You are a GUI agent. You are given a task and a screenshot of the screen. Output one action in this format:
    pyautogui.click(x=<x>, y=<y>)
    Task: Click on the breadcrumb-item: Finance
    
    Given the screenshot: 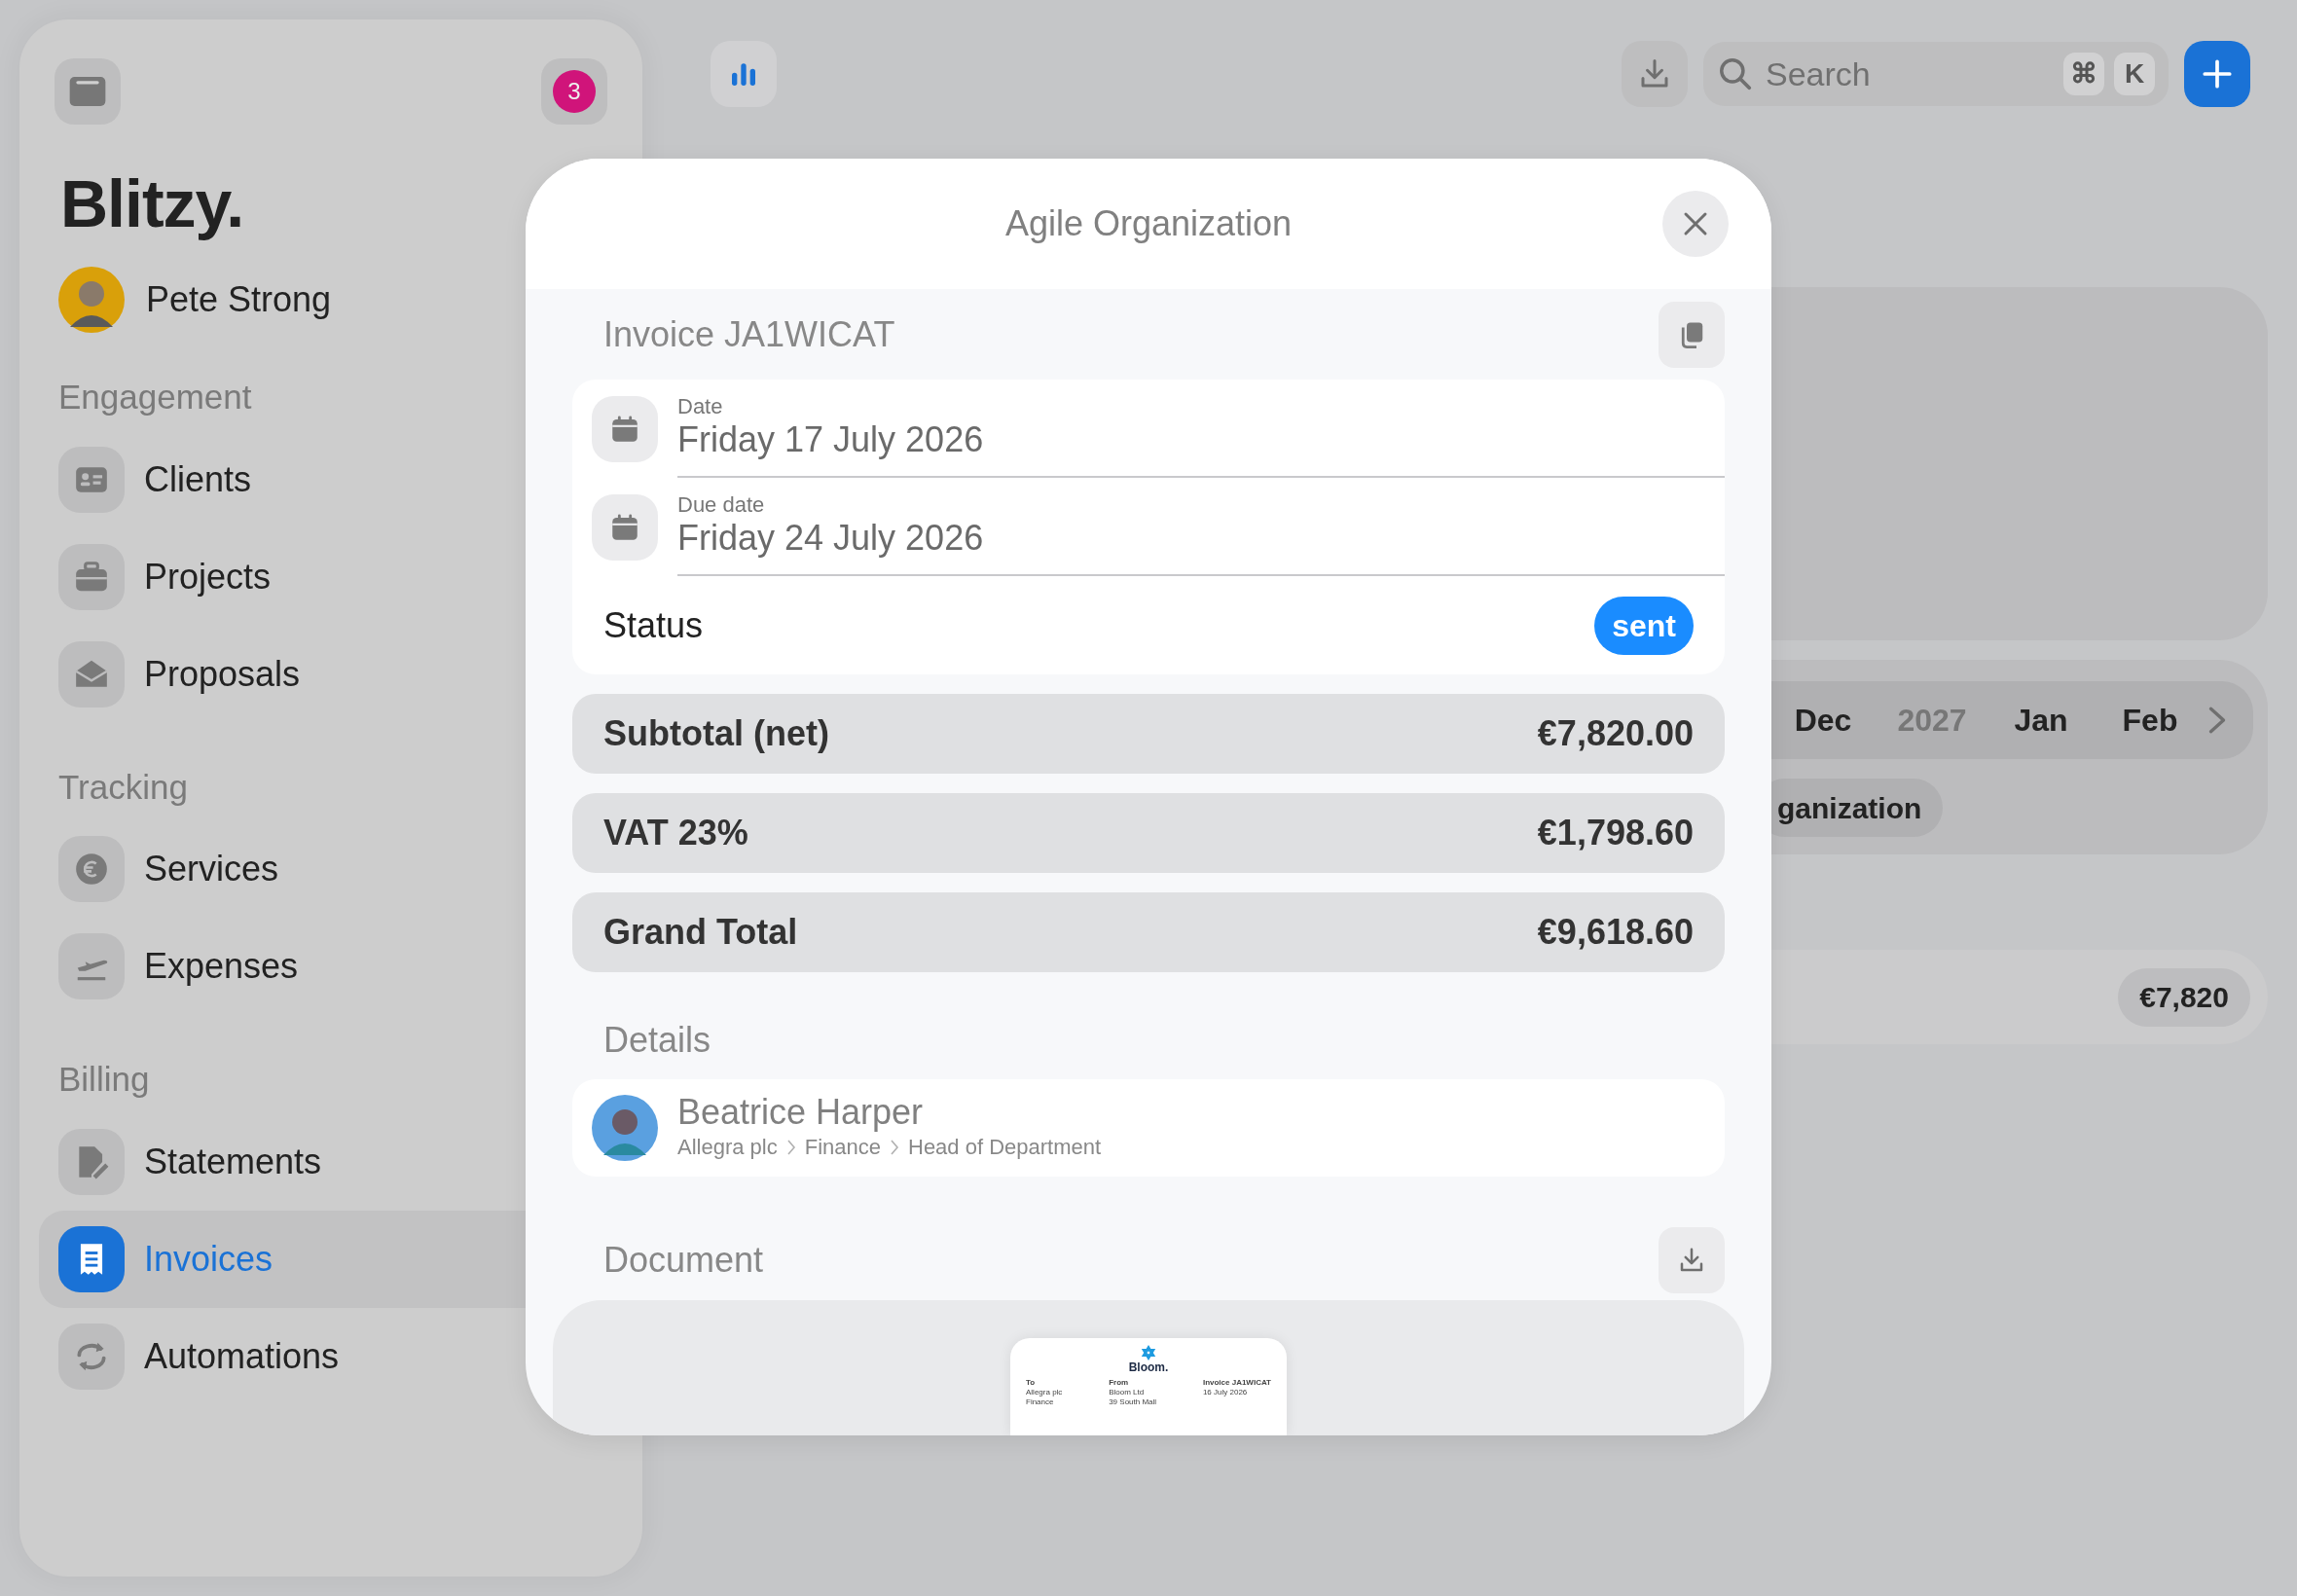 What is the action you would take?
    pyautogui.click(x=843, y=1148)
    